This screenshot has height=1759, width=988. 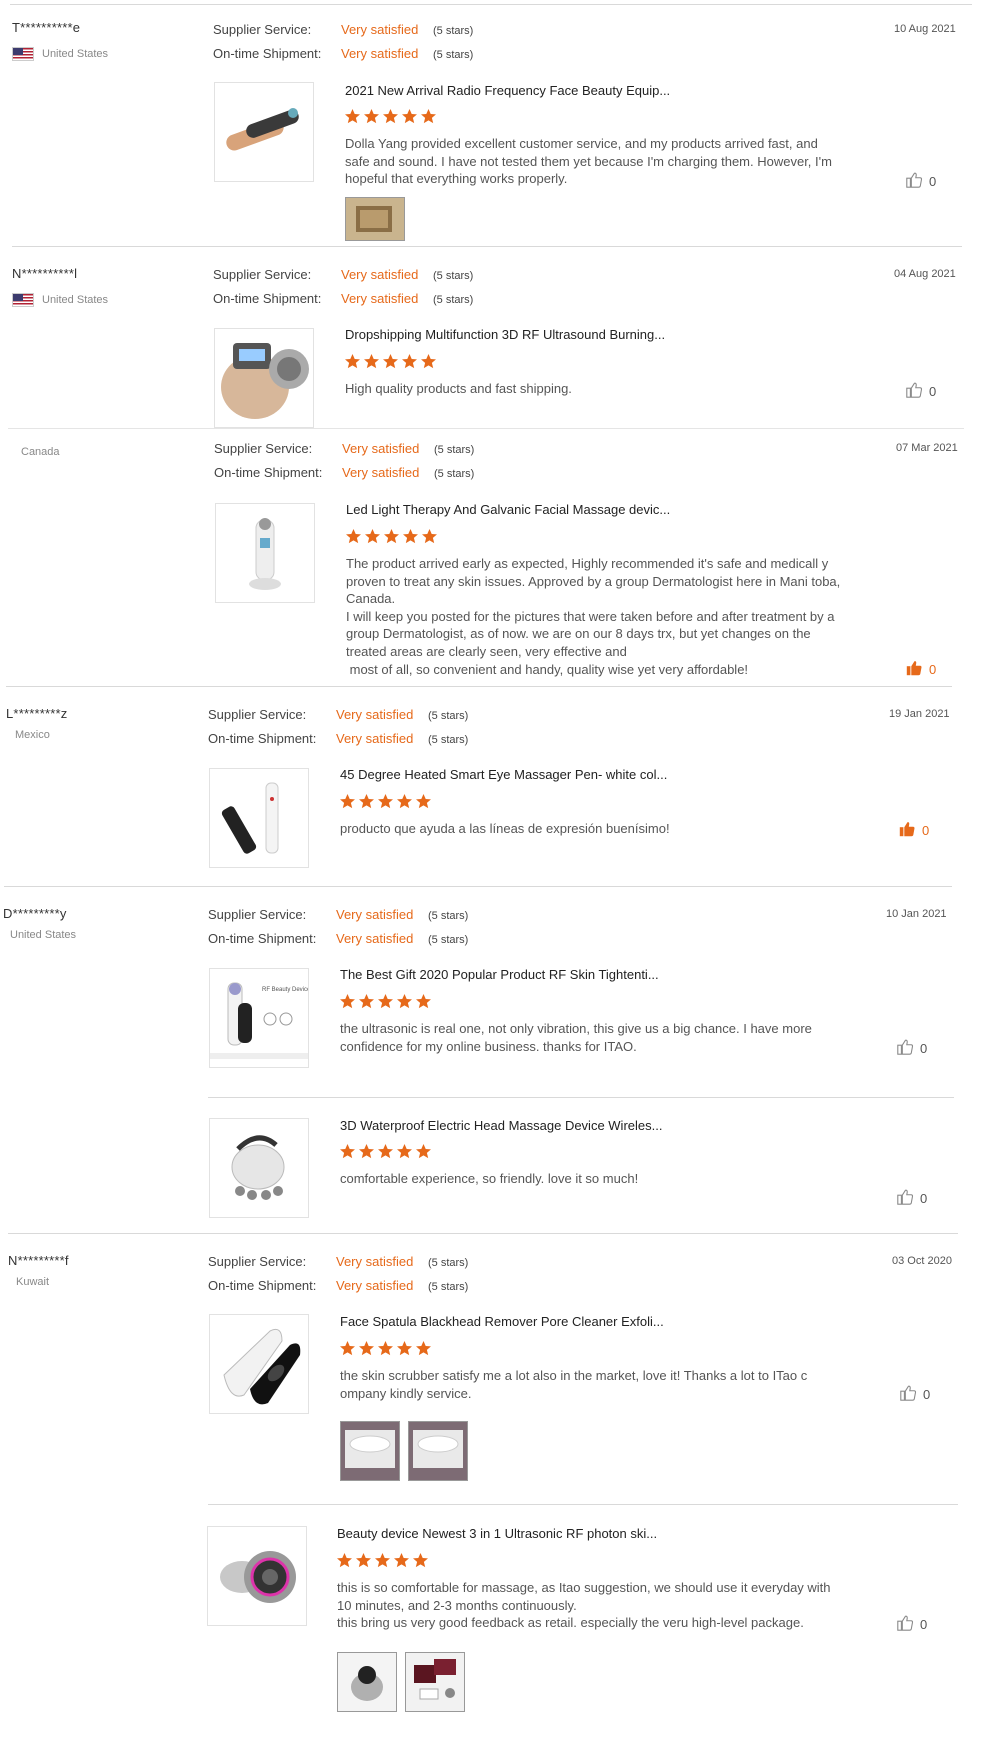 What do you see at coordinates (32, 1282) in the screenshot?
I see `buyer-country: Kuwait` at bounding box center [32, 1282].